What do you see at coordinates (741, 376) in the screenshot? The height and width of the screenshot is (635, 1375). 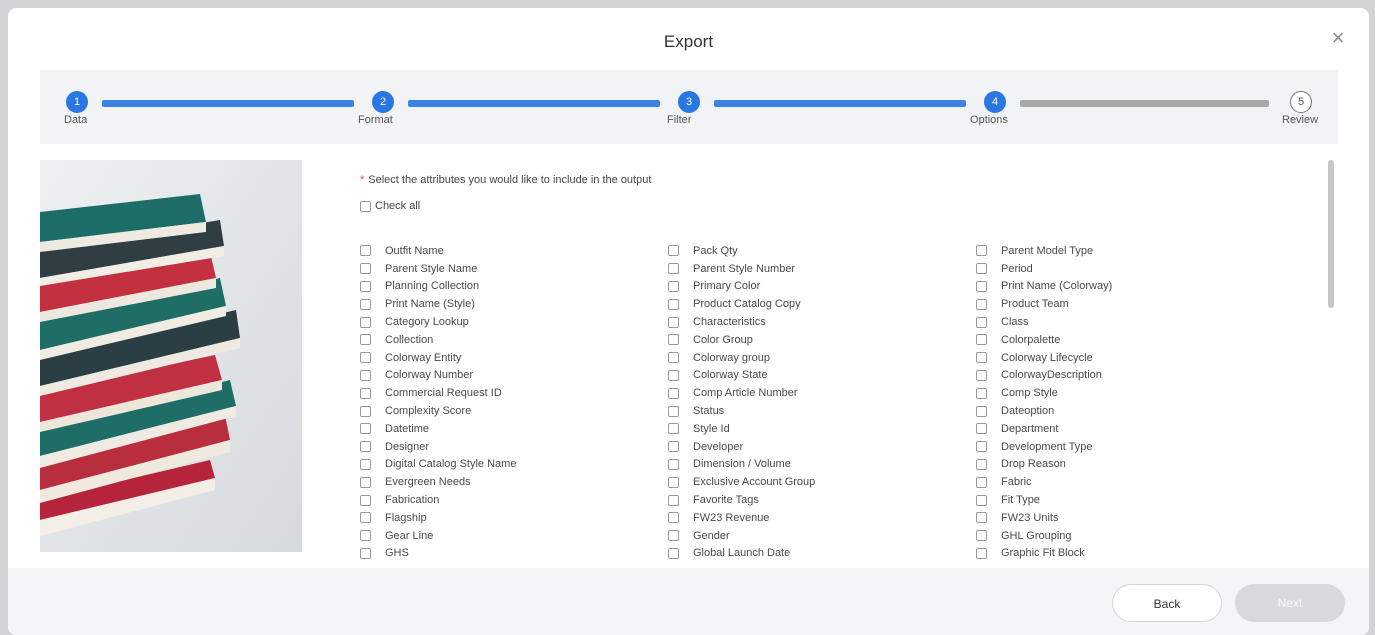 I see `attribute-option: Colorway State` at bounding box center [741, 376].